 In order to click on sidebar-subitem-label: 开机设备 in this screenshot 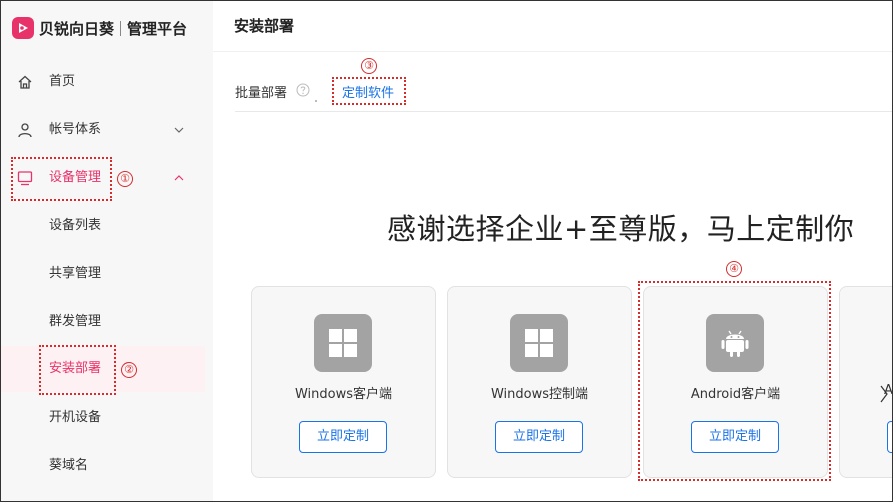, I will do `click(75, 417)`.